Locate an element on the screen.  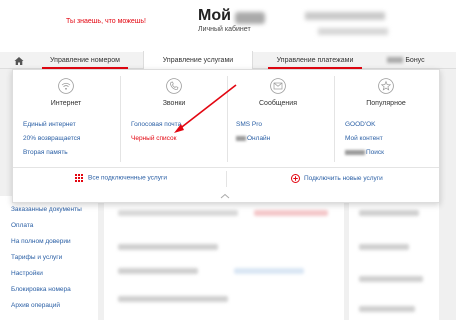
column-title: Популярное is located at coordinates (386, 103).